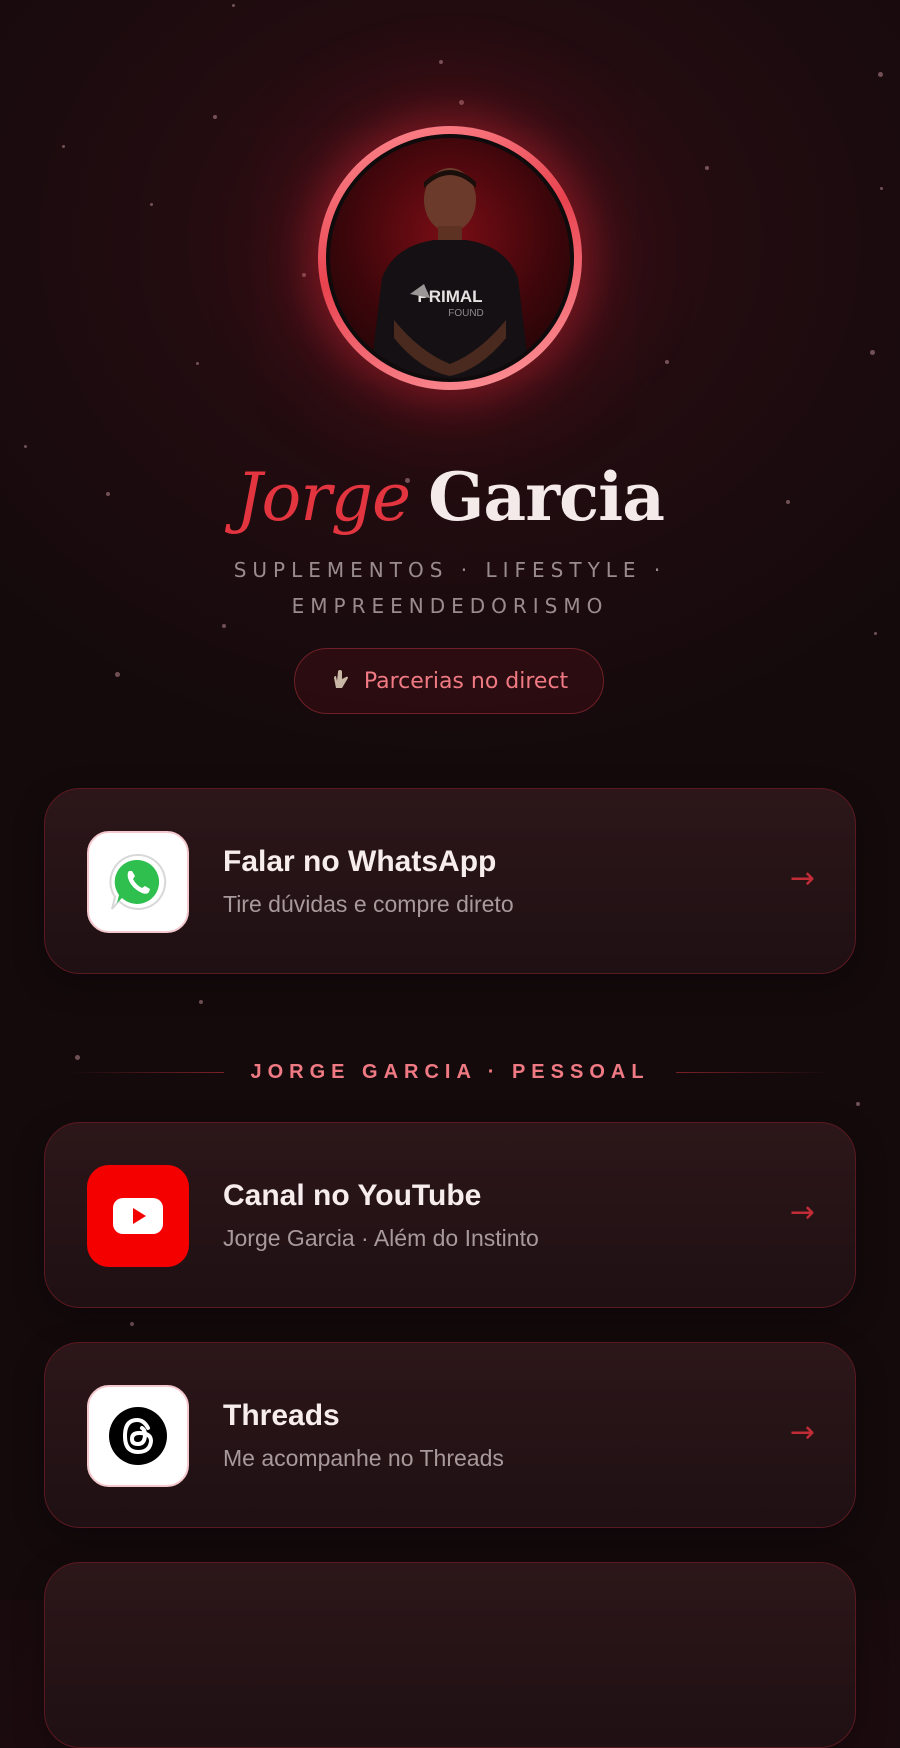 This screenshot has height=1748, width=900. What do you see at coordinates (138, 1436) in the screenshot?
I see `threads-icon` at bounding box center [138, 1436].